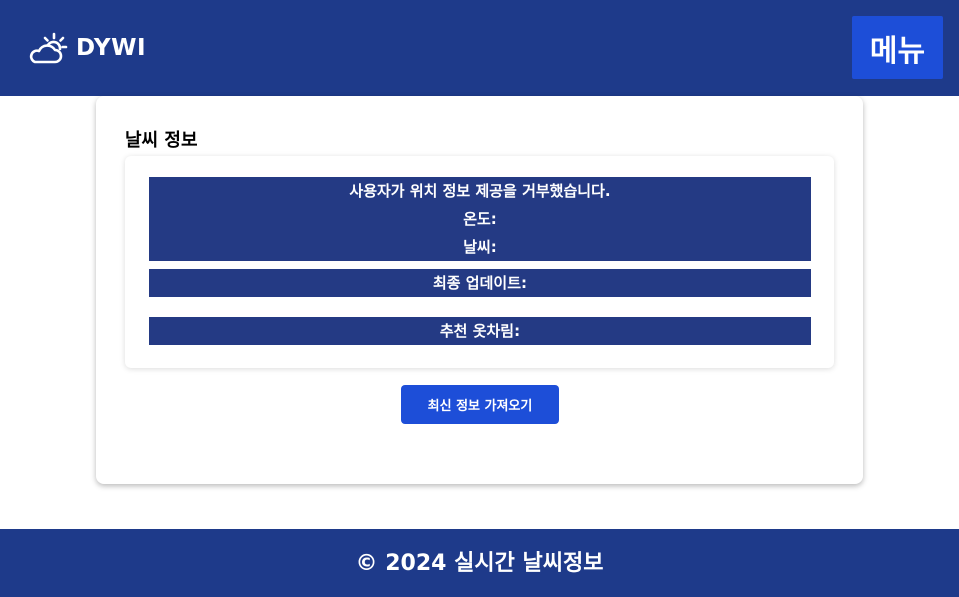 The width and height of the screenshot is (959, 597). I want to click on refresh-button: 최신 정보 가져오기, so click(480, 404).